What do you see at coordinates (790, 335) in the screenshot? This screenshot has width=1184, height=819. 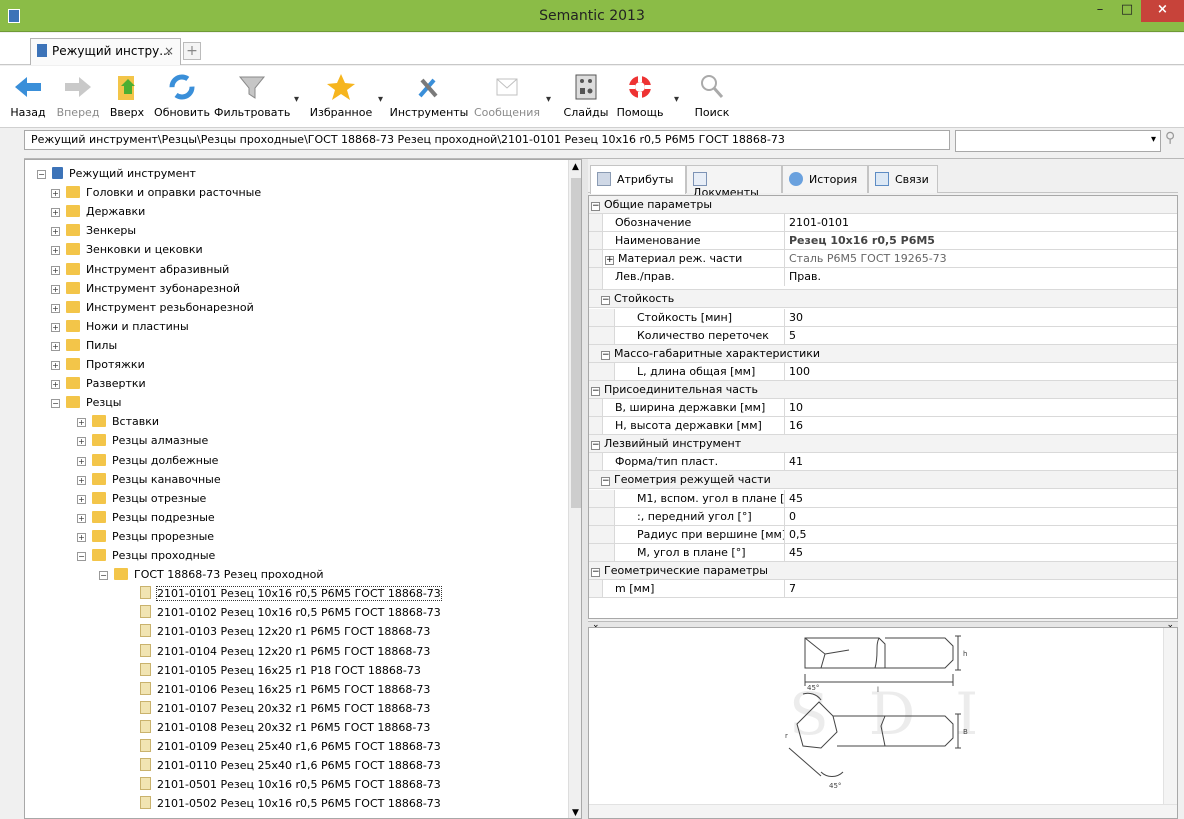 I see `property-value: 5` at bounding box center [790, 335].